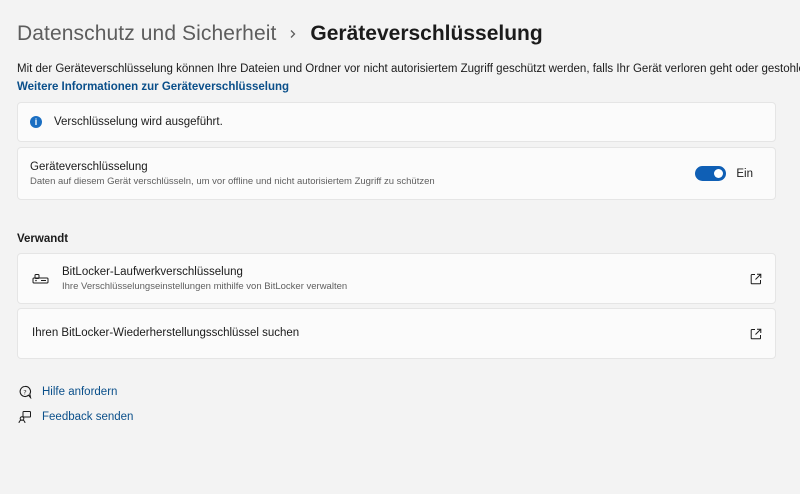 This screenshot has height=494, width=800. I want to click on bitlocker-link-title: BitLocker-Laufwerkverschlüsselung, so click(152, 271).